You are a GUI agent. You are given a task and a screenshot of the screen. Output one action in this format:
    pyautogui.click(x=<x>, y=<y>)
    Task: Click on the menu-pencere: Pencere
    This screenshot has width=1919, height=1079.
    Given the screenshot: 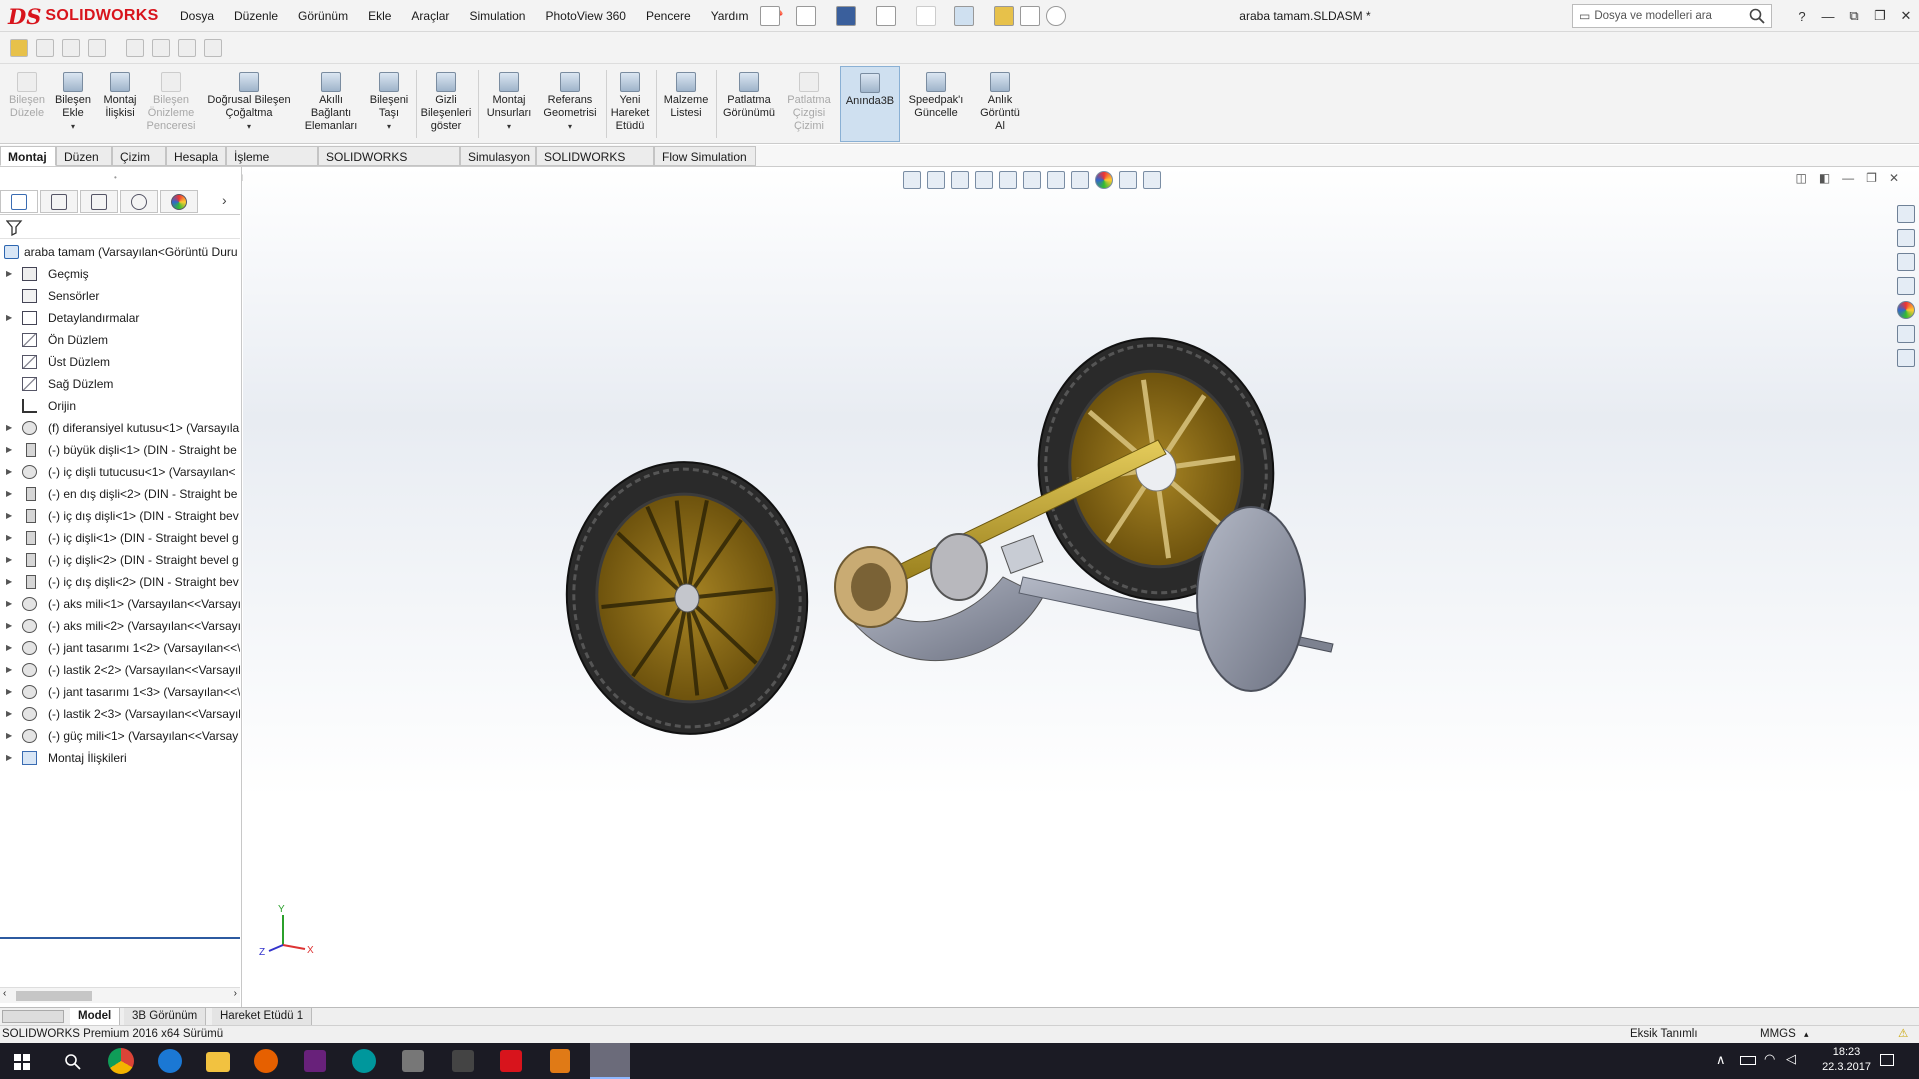 What is the action you would take?
    pyautogui.click(x=668, y=16)
    